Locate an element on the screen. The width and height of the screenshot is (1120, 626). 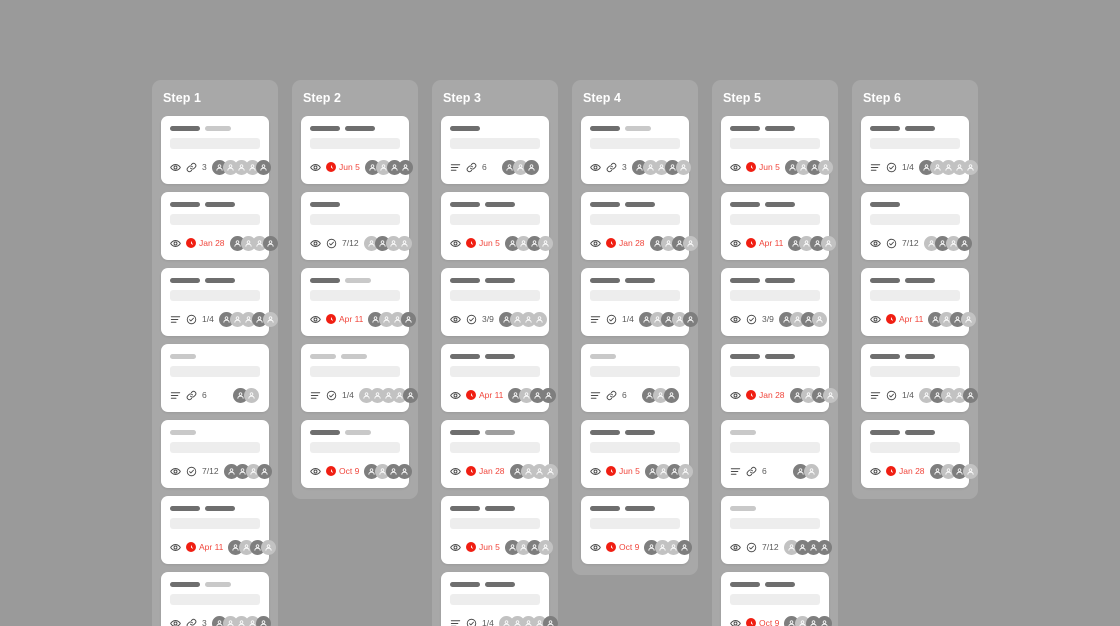
kanban-column: Step 1 3 Jan 28 1/4 6 7/12 Apr 11 3 is located at coordinates (215, 353).